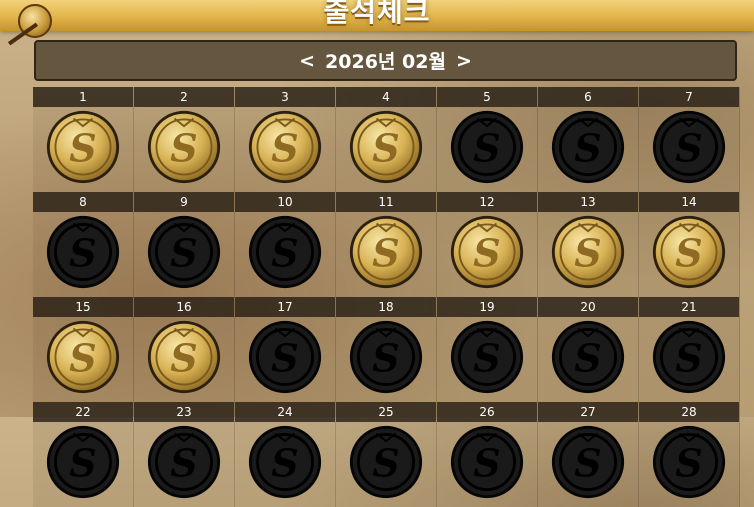 The width and height of the screenshot is (754, 507). Describe the element at coordinates (285, 202) in the screenshot. I see `day-number: 10` at that location.